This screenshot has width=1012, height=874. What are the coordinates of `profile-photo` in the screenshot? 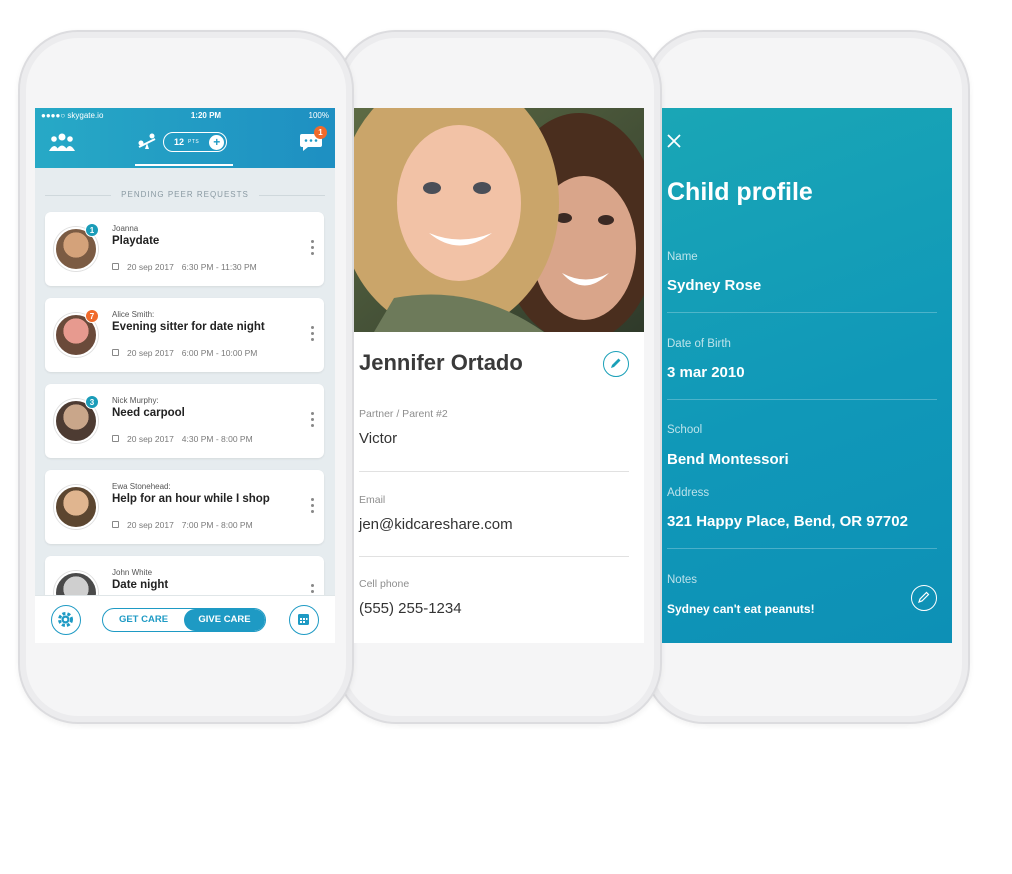 It's located at (499, 220).